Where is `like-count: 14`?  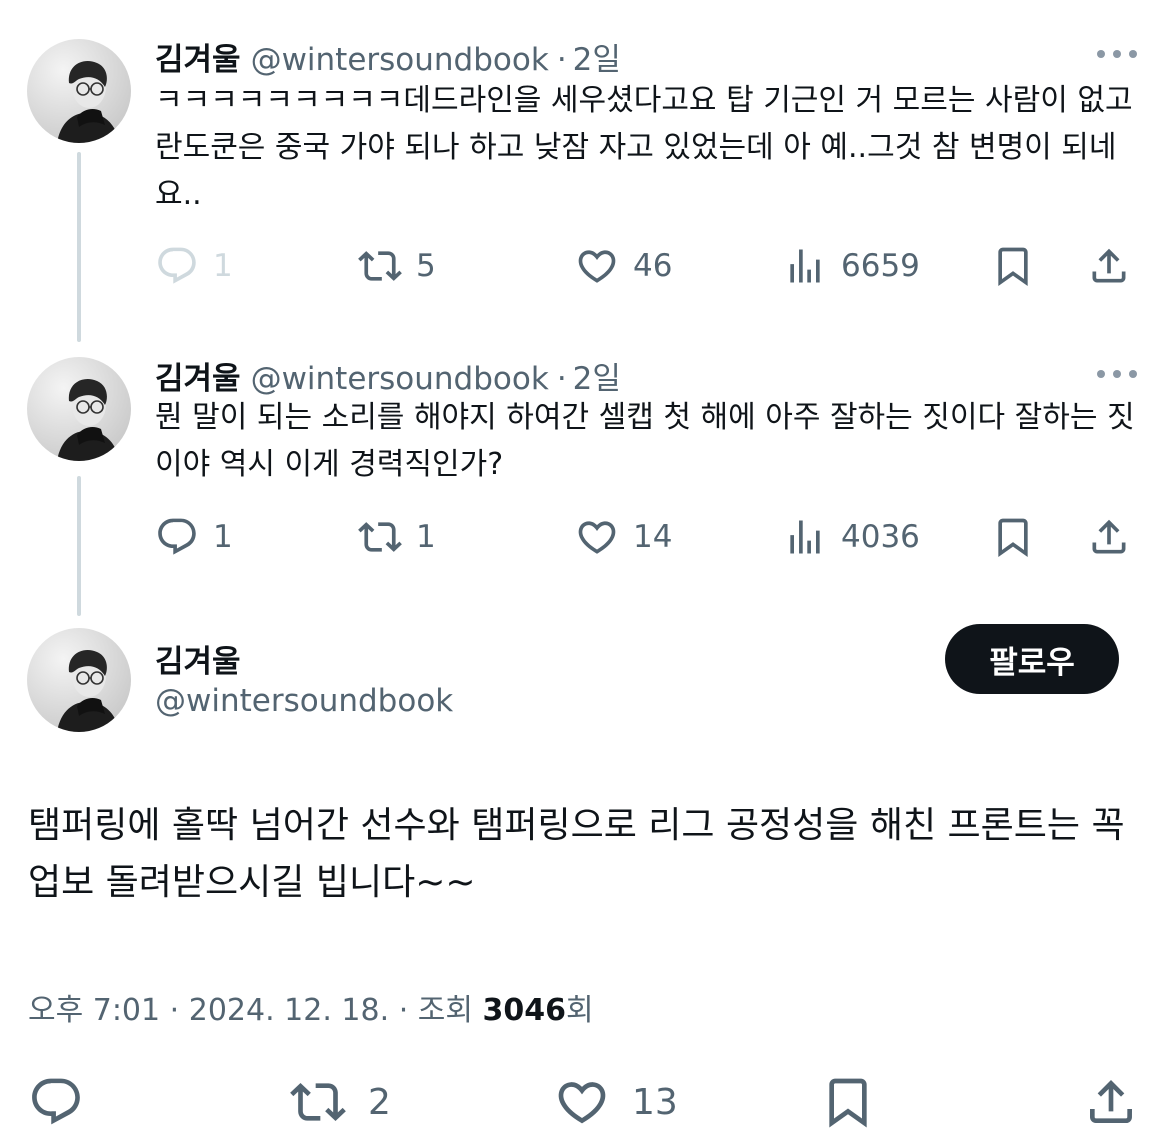 like-count: 14 is located at coordinates (653, 537).